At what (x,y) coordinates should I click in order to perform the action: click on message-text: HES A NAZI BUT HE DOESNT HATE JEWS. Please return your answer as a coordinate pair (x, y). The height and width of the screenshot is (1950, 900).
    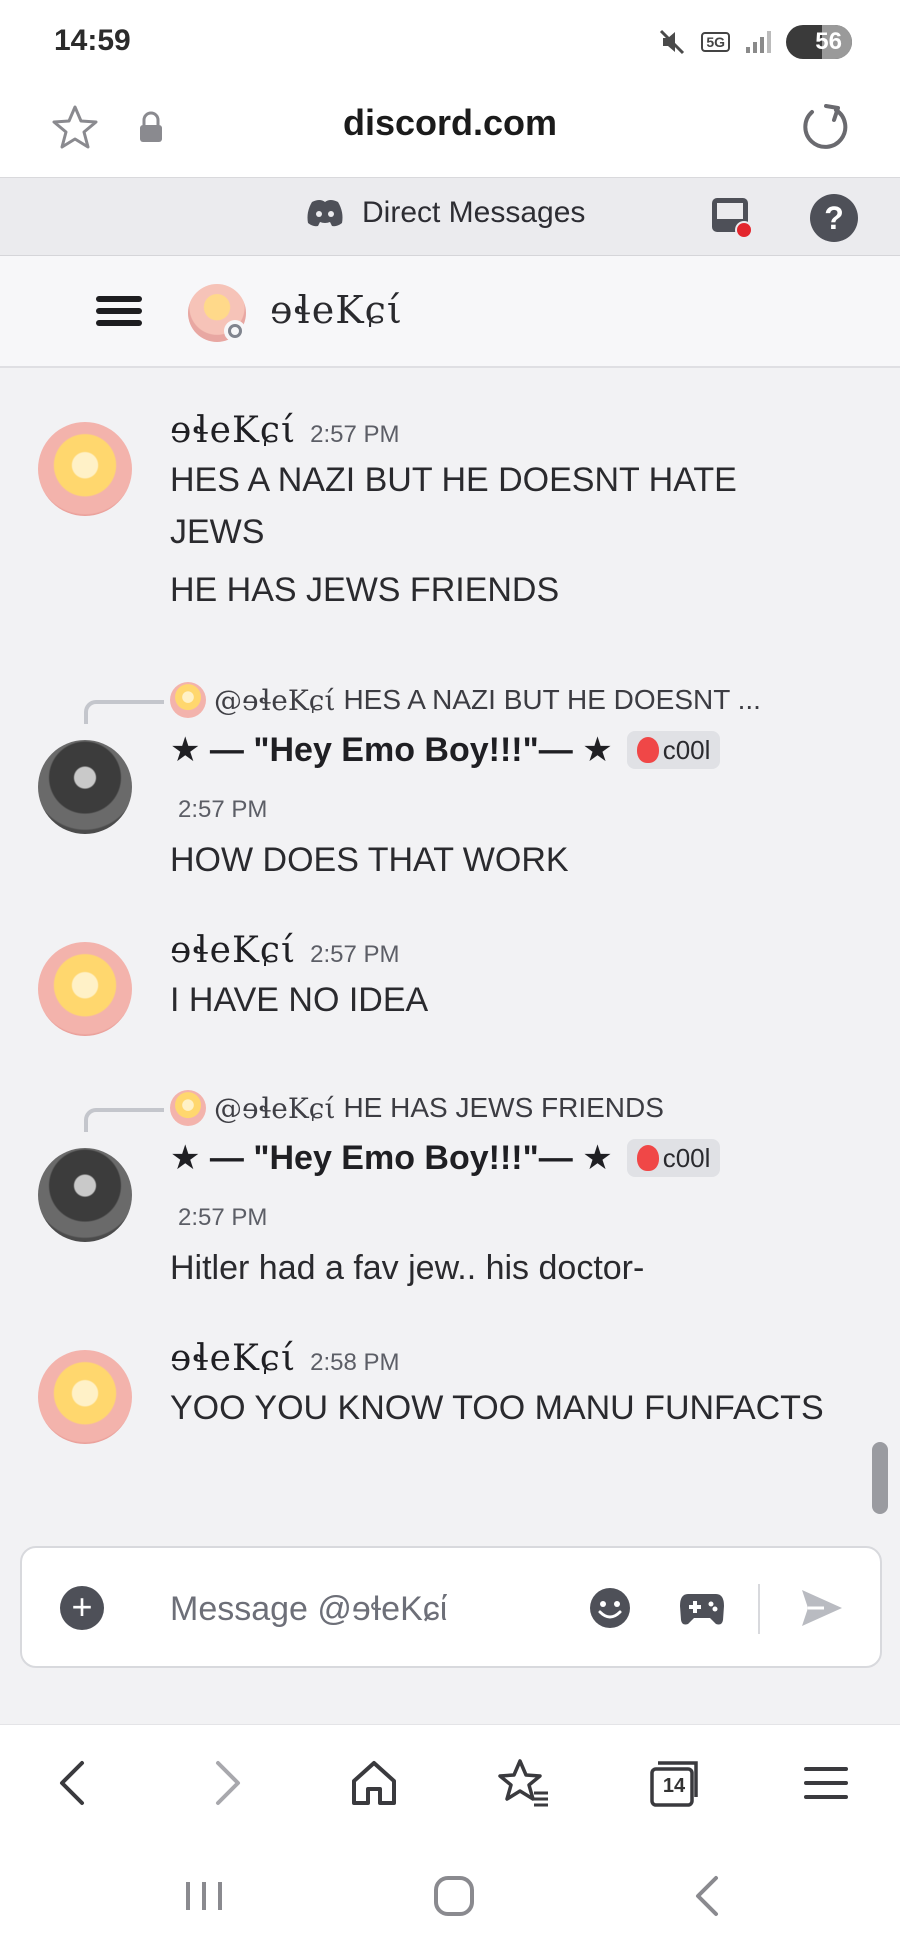
    Looking at the image, I should click on (453, 506).